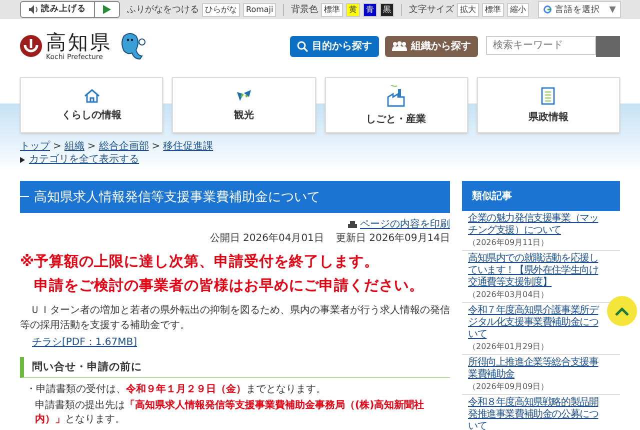  What do you see at coordinates (509, 294) in the screenshot?
I see `article-date: （2026年03月04日）` at bounding box center [509, 294].